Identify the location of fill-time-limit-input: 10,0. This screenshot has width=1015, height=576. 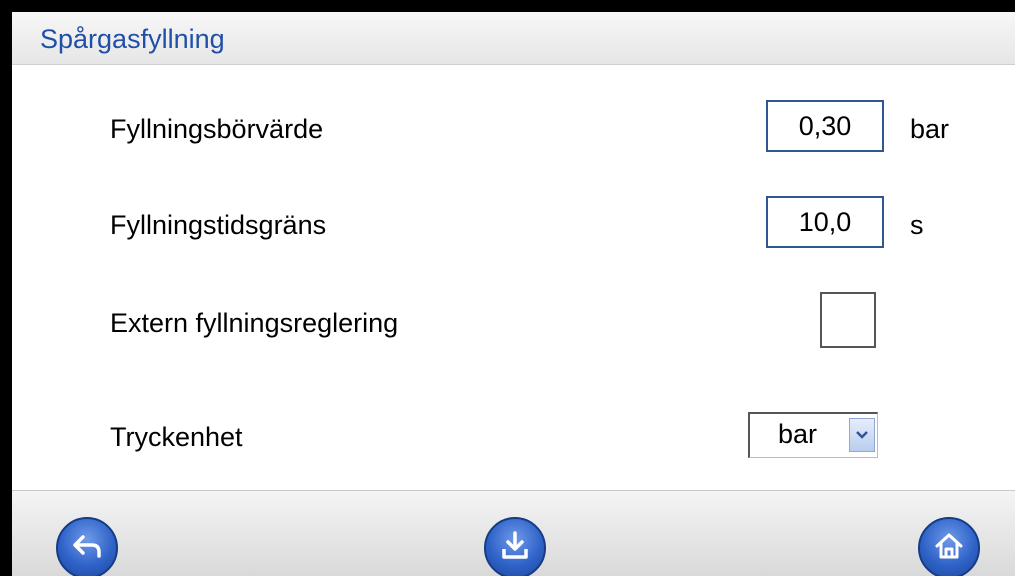
(825, 222).